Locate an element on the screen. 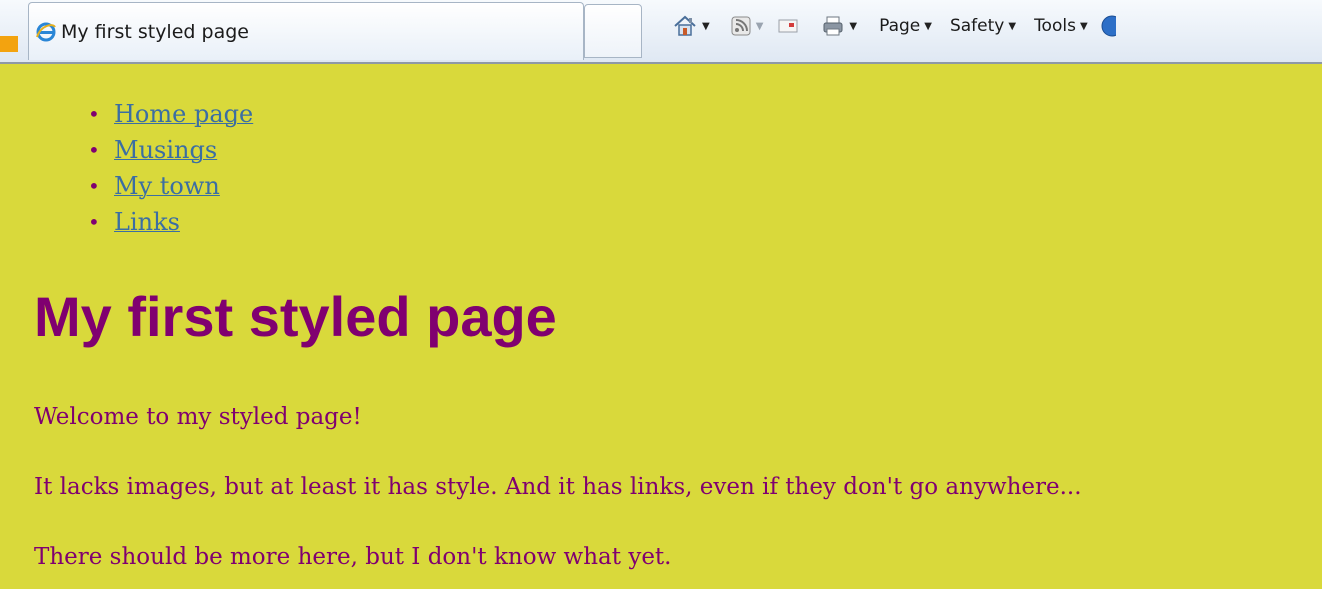  help-icon is located at coordinates (1108, 26).